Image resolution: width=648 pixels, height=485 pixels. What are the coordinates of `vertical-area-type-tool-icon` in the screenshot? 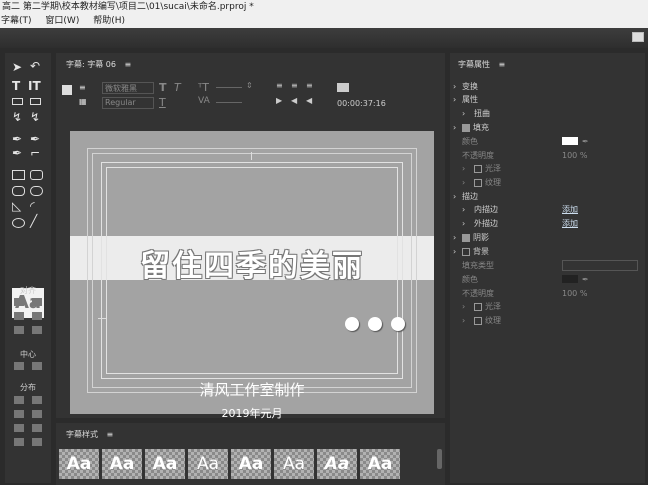 It's located at (35, 101).